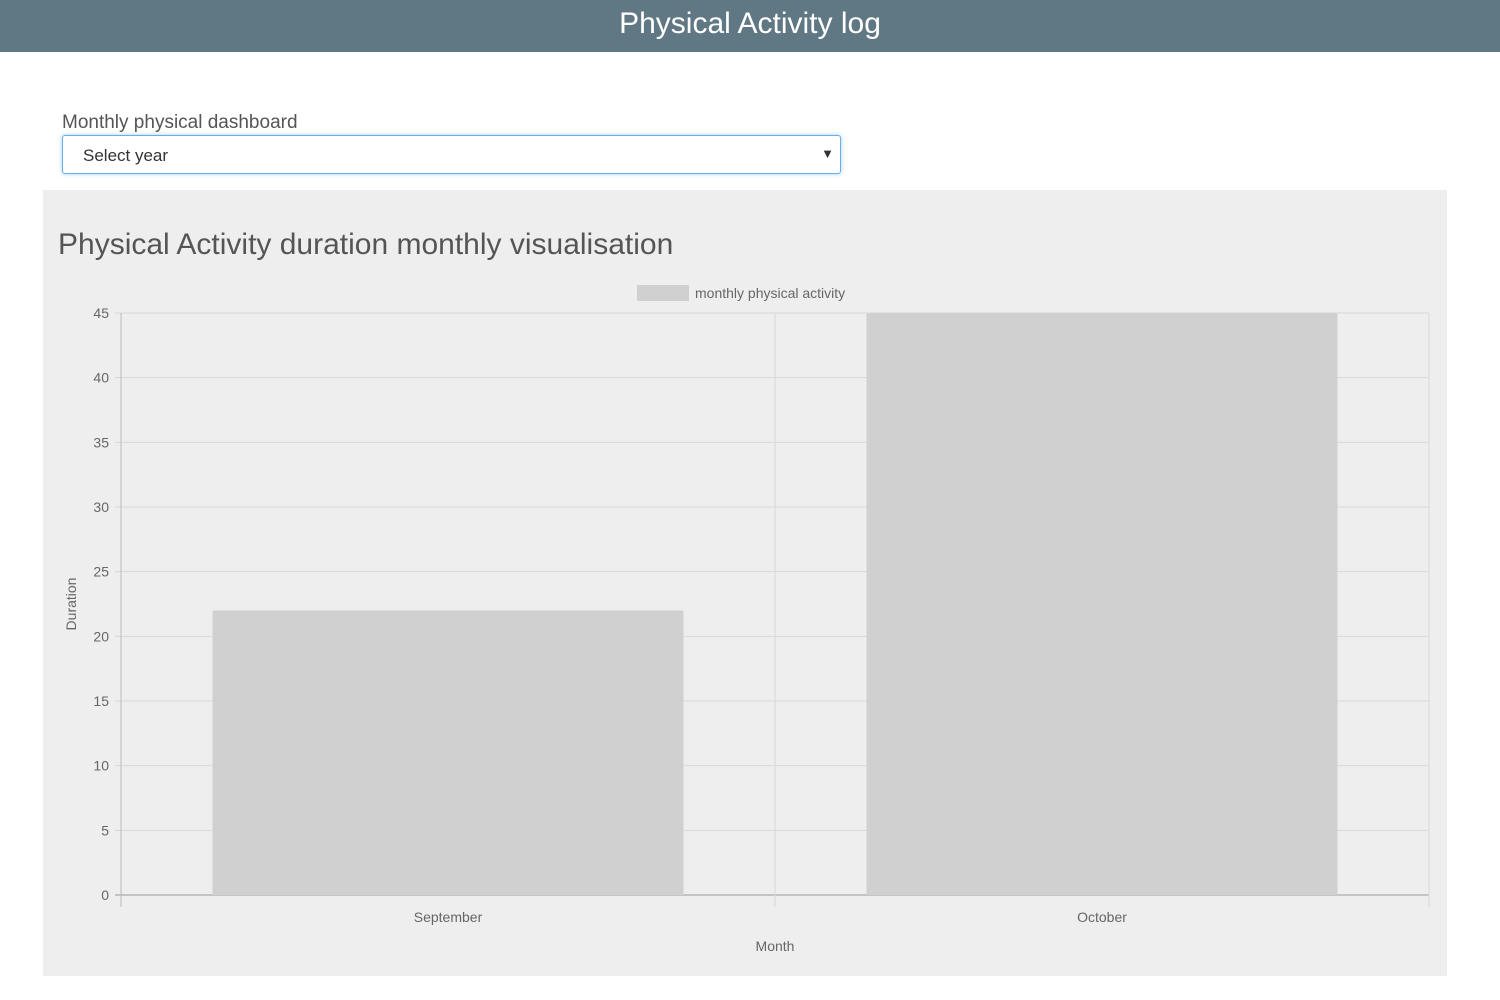 Image resolution: width=1500 pixels, height=1000 pixels. I want to click on y-tick-label: 15, so click(101, 701).